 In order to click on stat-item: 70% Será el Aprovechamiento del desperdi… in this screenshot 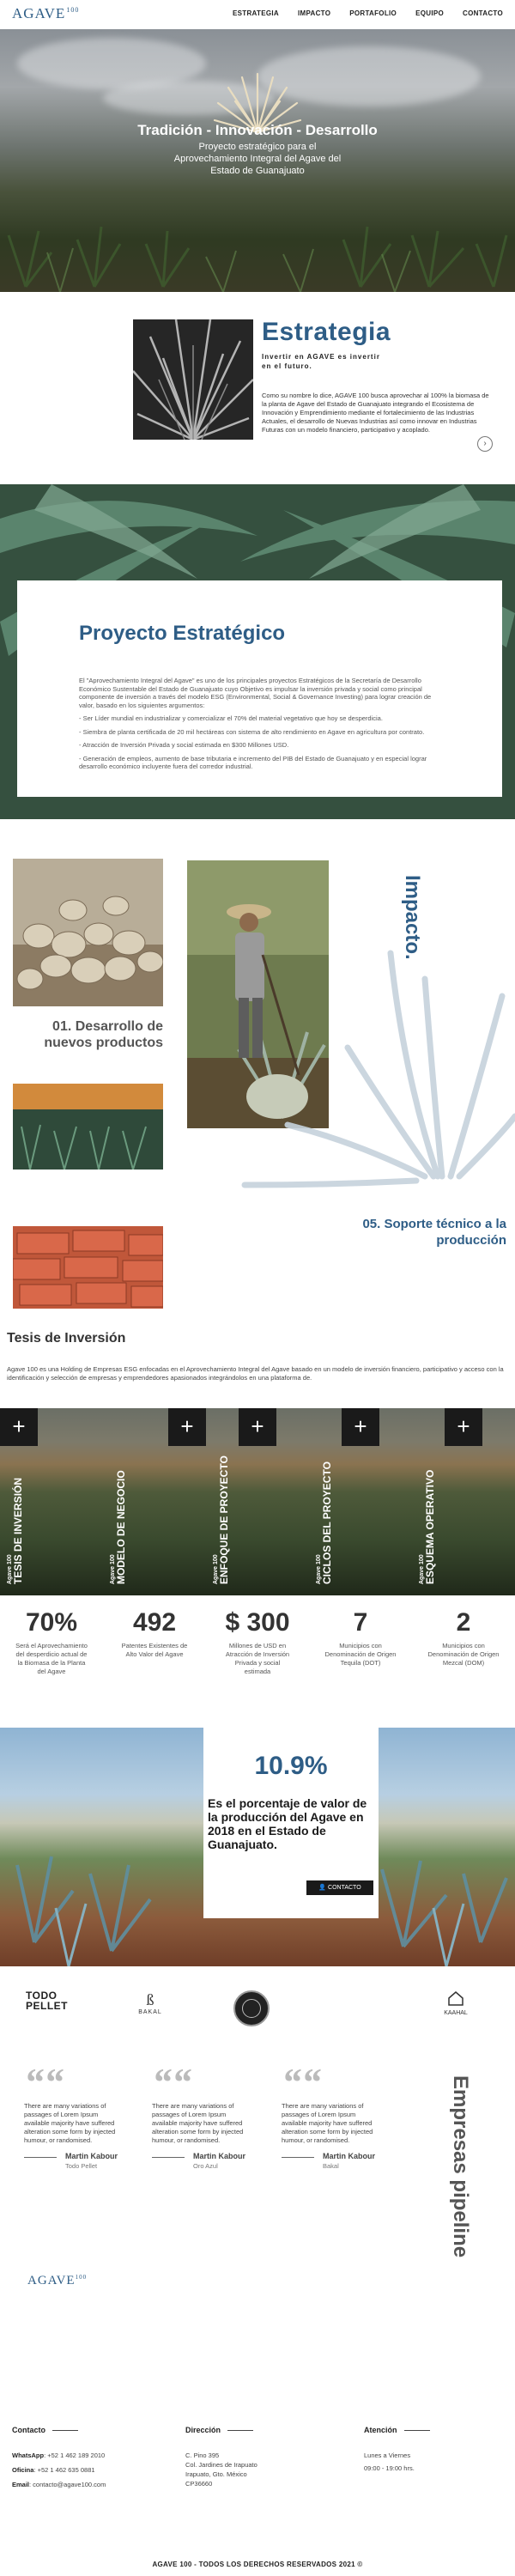, I will do `click(51, 1654)`.